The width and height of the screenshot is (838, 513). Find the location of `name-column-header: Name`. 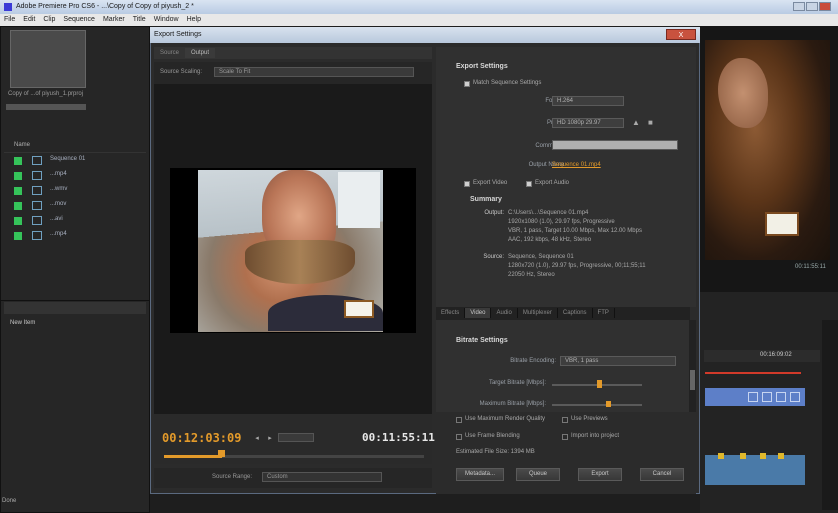

name-column-header: Name is located at coordinates (75, 147).